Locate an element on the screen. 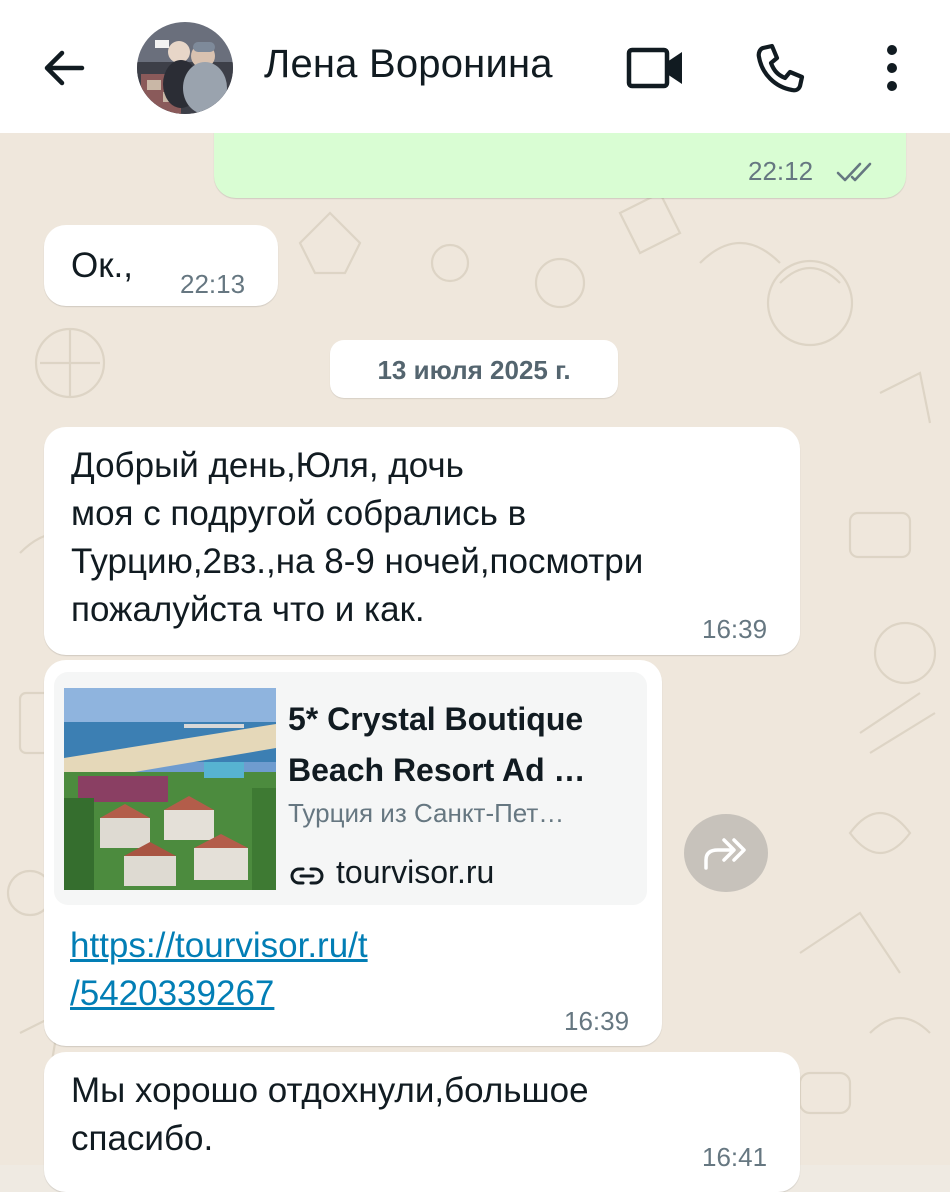  message-link-line: /5420339267 is located at coordinates (219, 994).